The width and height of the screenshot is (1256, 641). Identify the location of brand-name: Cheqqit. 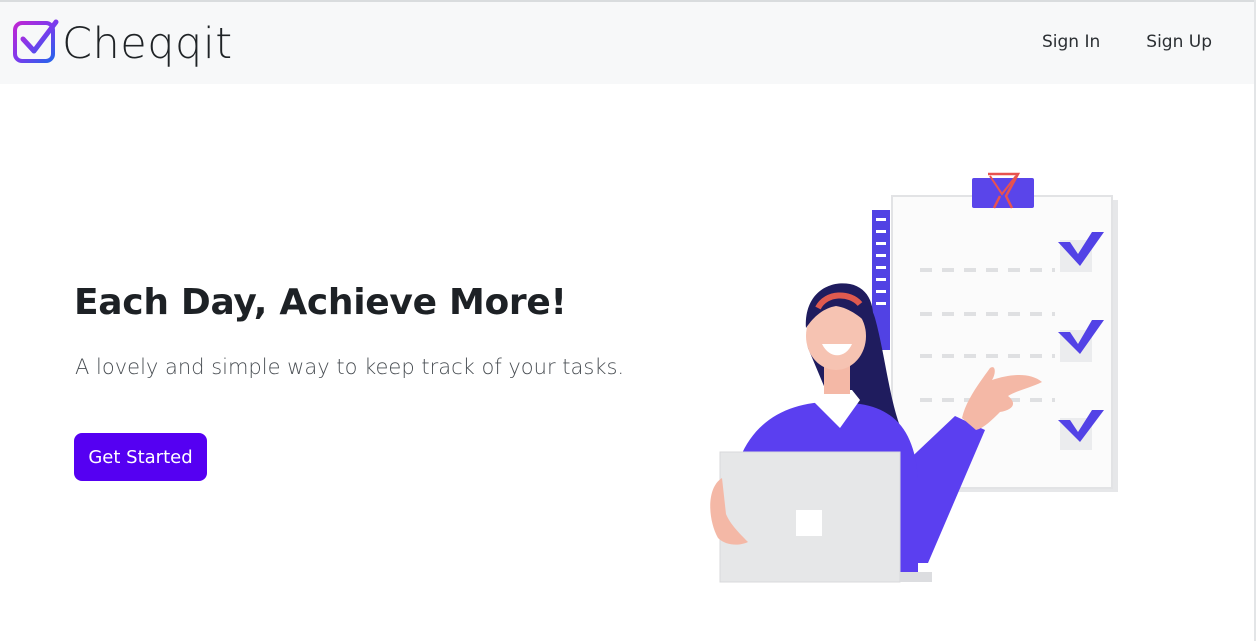
(147, 43).